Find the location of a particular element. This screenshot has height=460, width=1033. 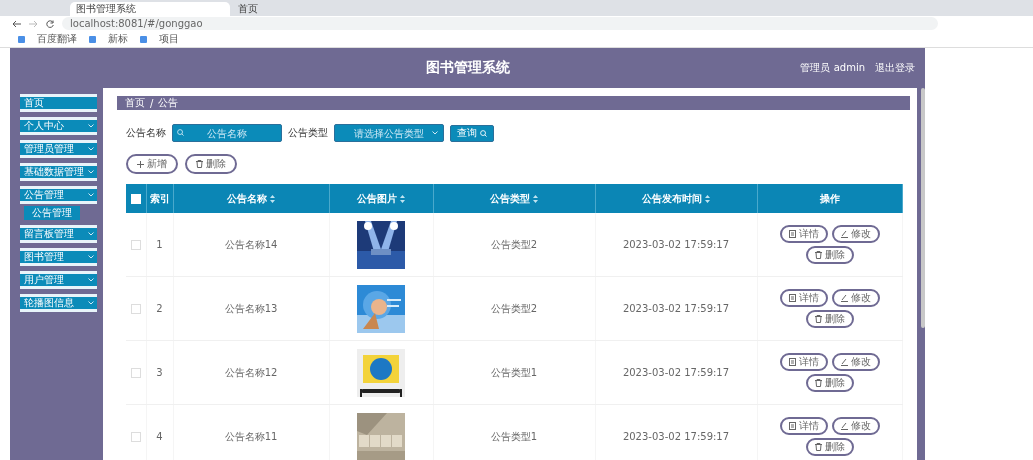

table-cell: 4 is located at coordinates (159, 432).